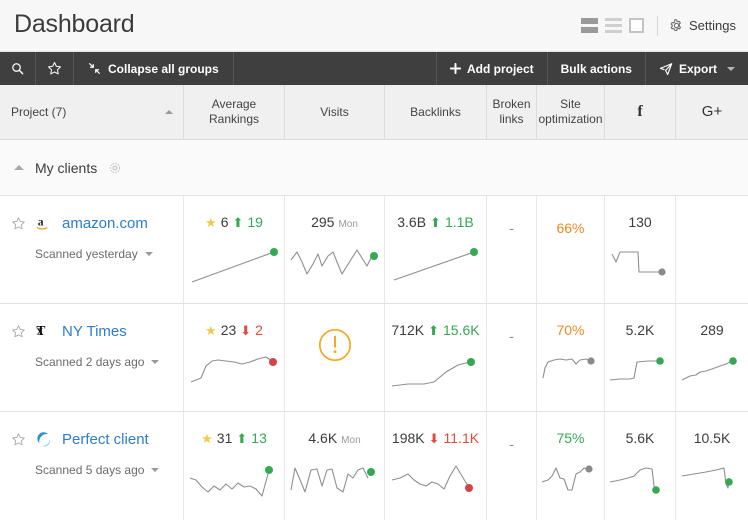 This screenshot has height=532, width=748. What do you see at coordinates (163, 68) in the screenshot?
I see `collapse-all-groups-label: Collapse all groups` at bounding box center [163, 68].